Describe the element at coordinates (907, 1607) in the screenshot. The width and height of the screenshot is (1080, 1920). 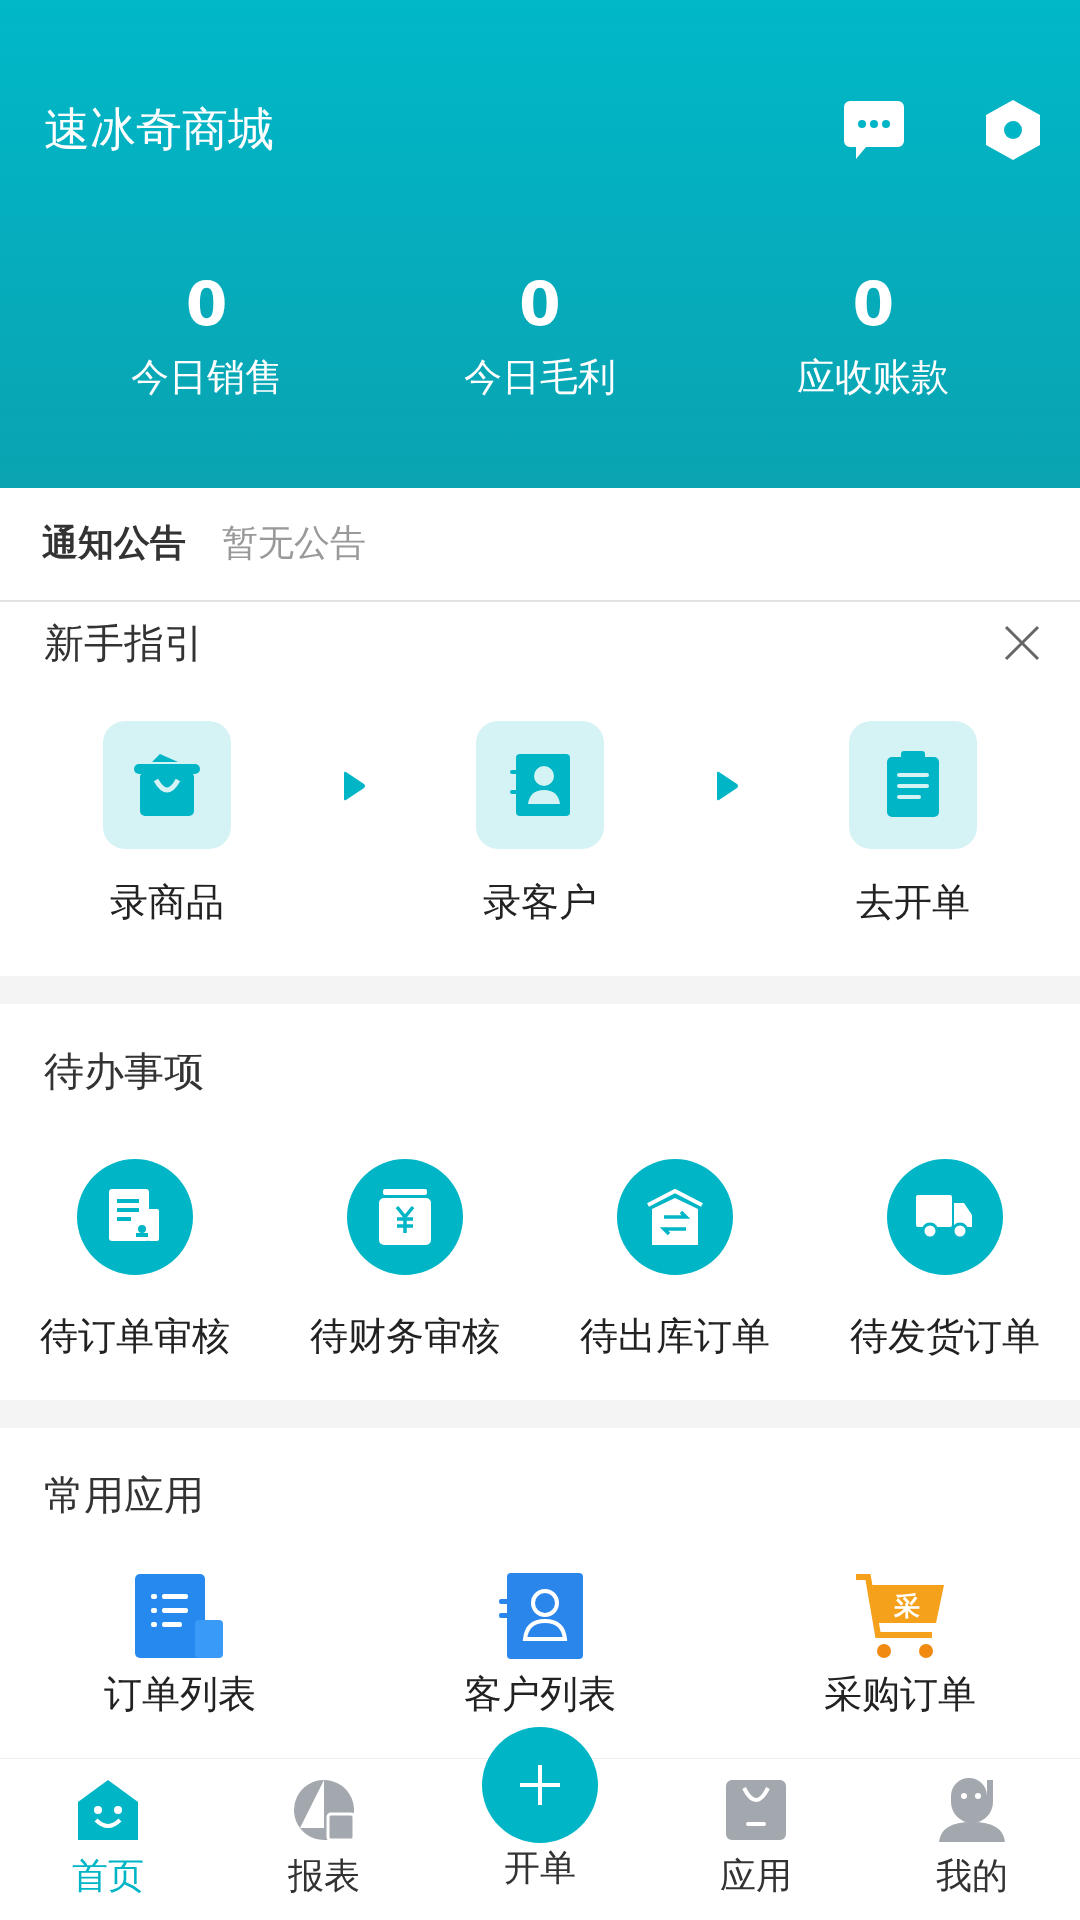
I see `cart-badge-text: 采` at that location.